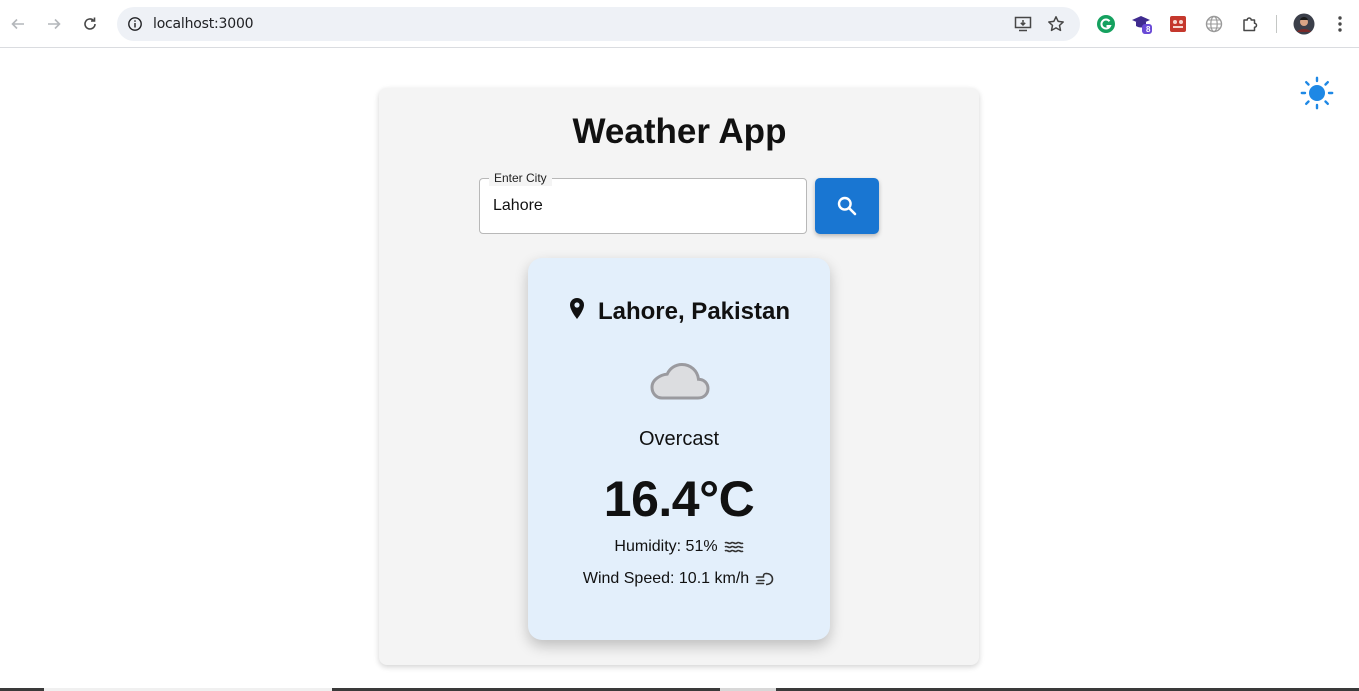 This screenshot has width=1359, height=691. I want to click on grammarly-extension-icon, so click(1106, 24).